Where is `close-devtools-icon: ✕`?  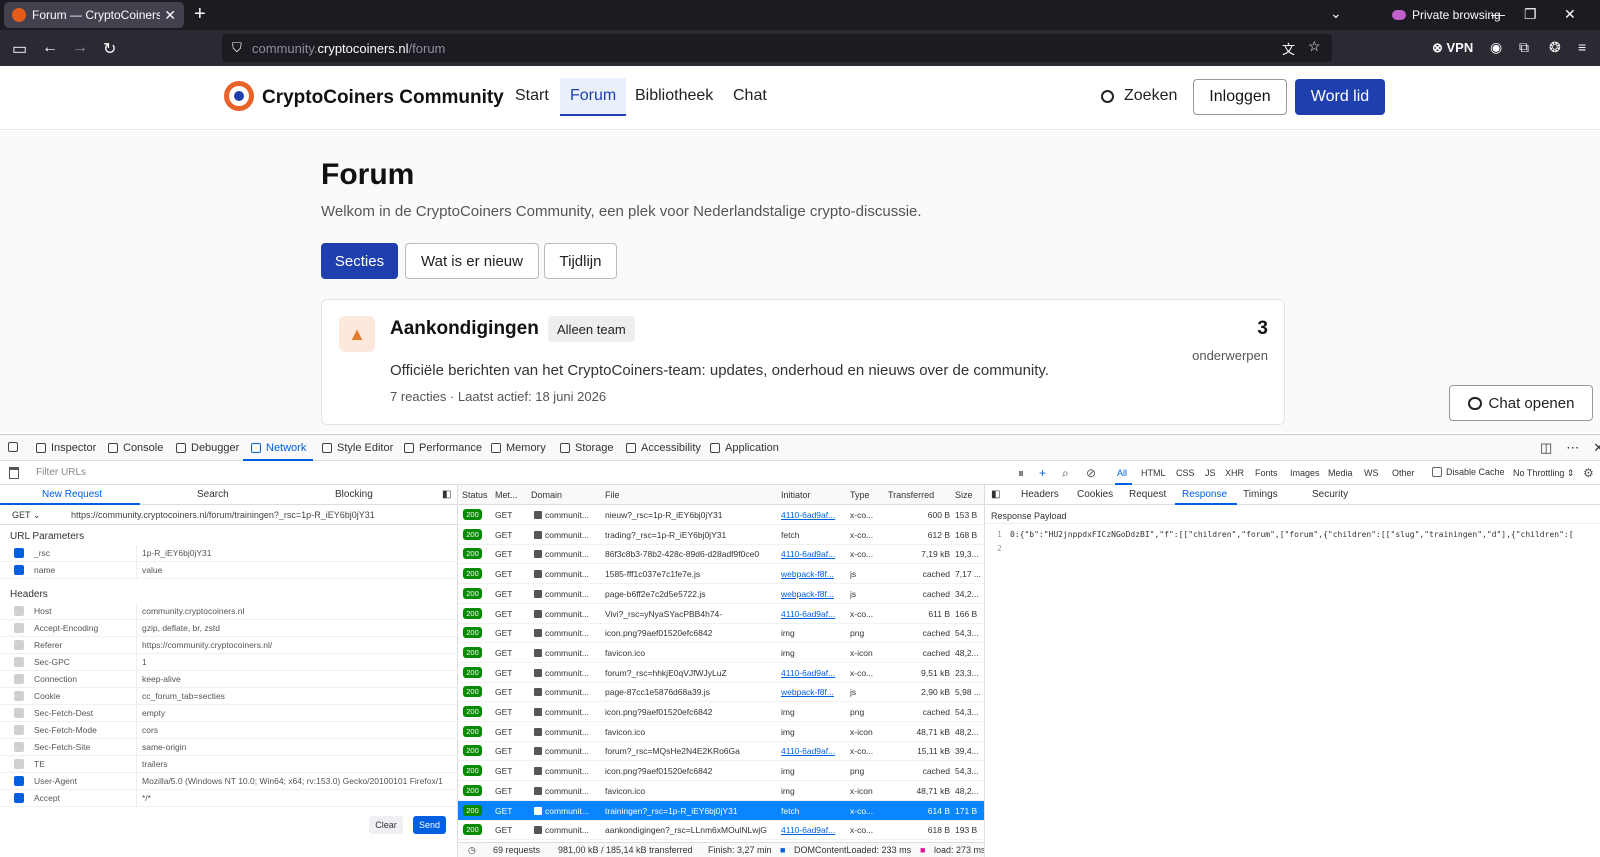 close-devtools-icon: ✕ is located at coordinates (1596, 448).